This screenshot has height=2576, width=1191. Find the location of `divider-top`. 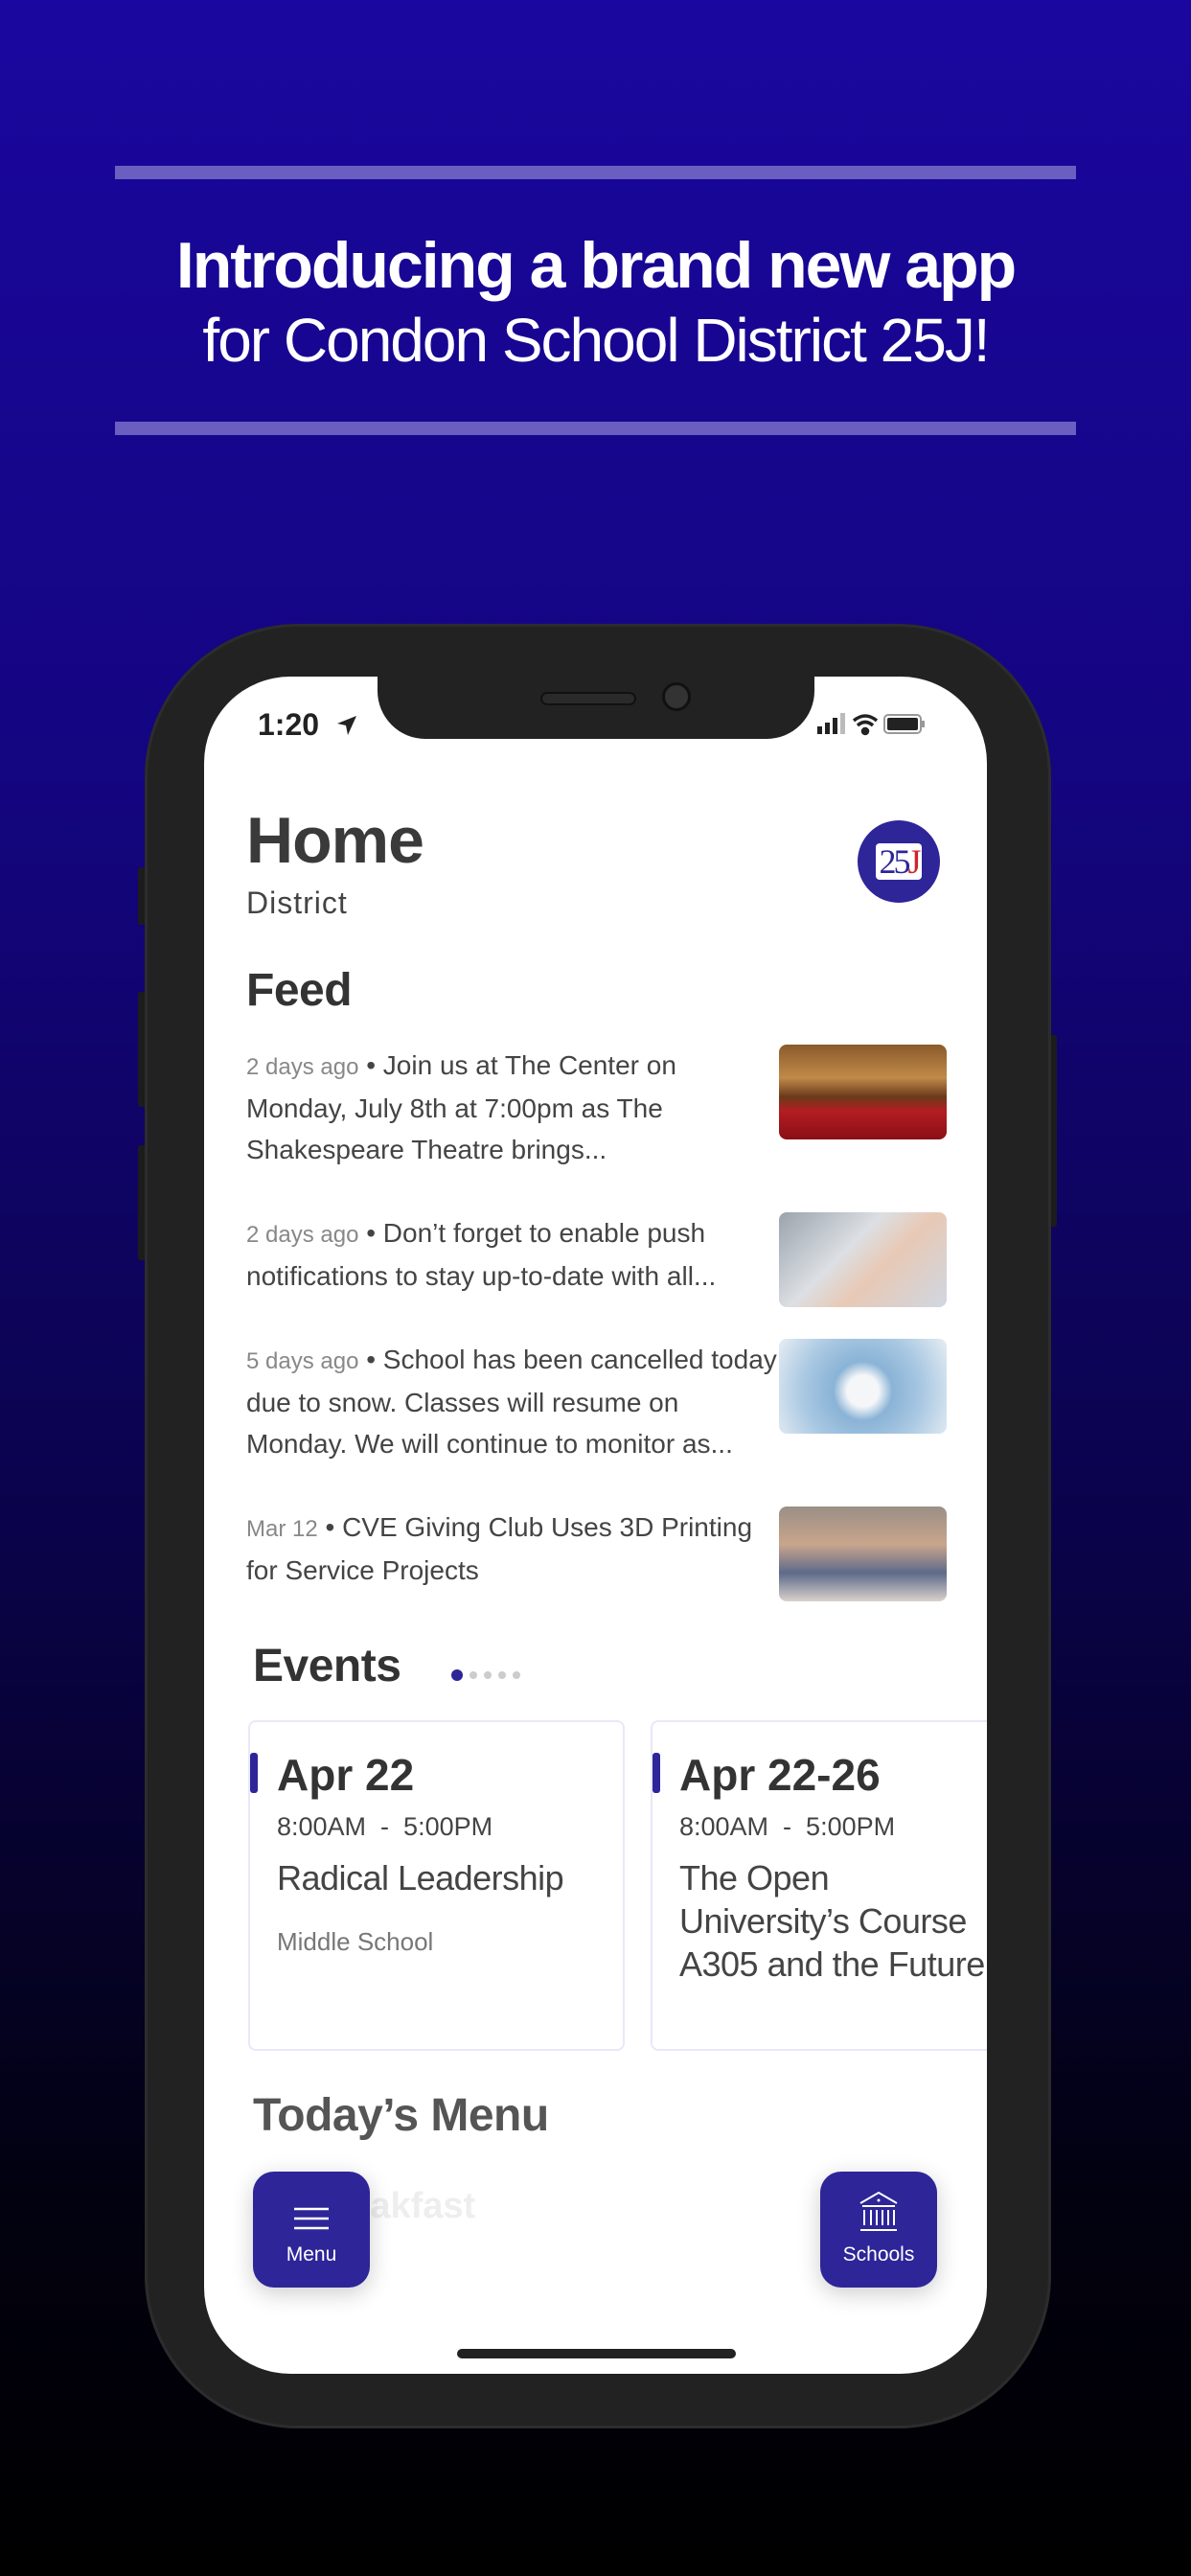

divider-top is located at coordinates (595, 172).